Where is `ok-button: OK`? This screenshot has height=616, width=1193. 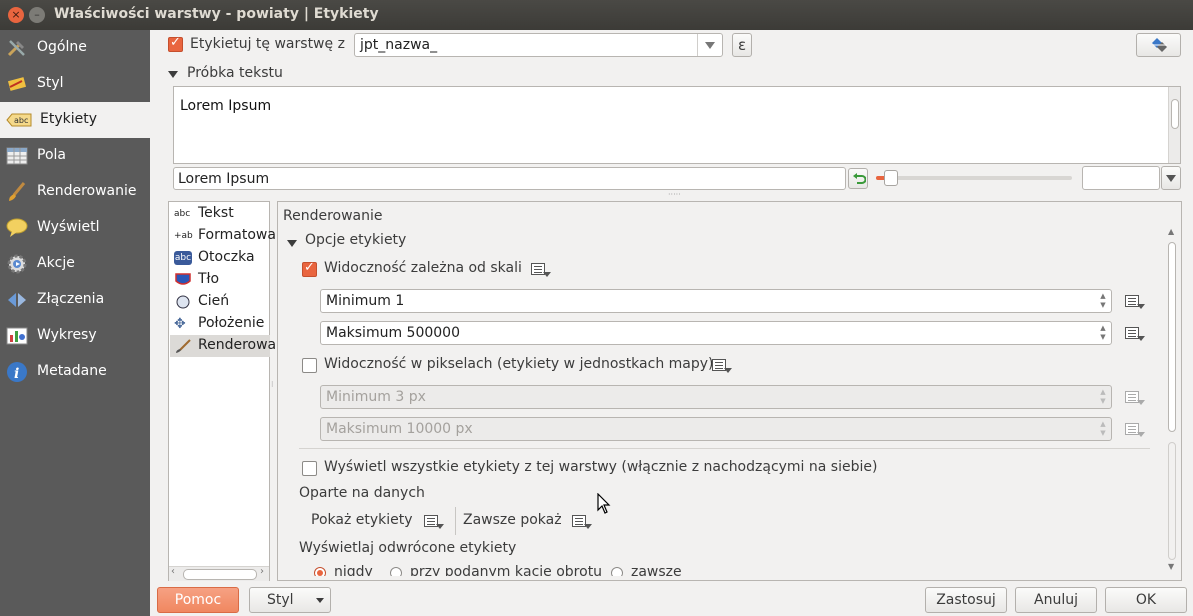
ok-button: OK is located at coordinates (1146, 600).